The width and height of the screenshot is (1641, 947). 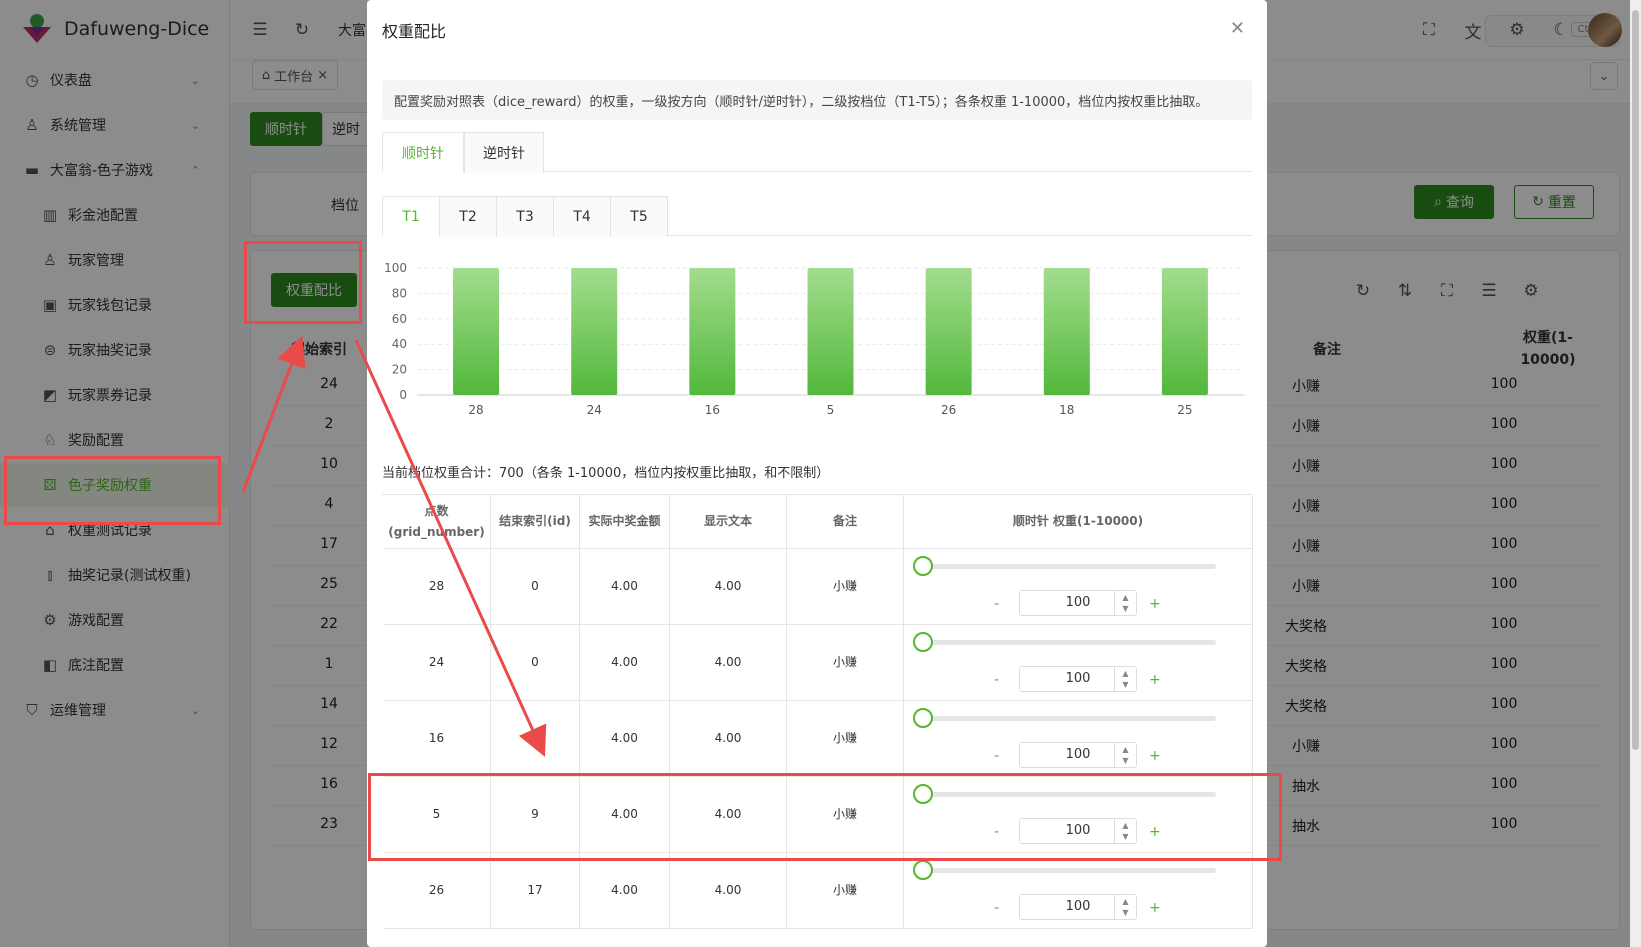 I want to click on page-scrollbar, so click(x=1635, y=473).